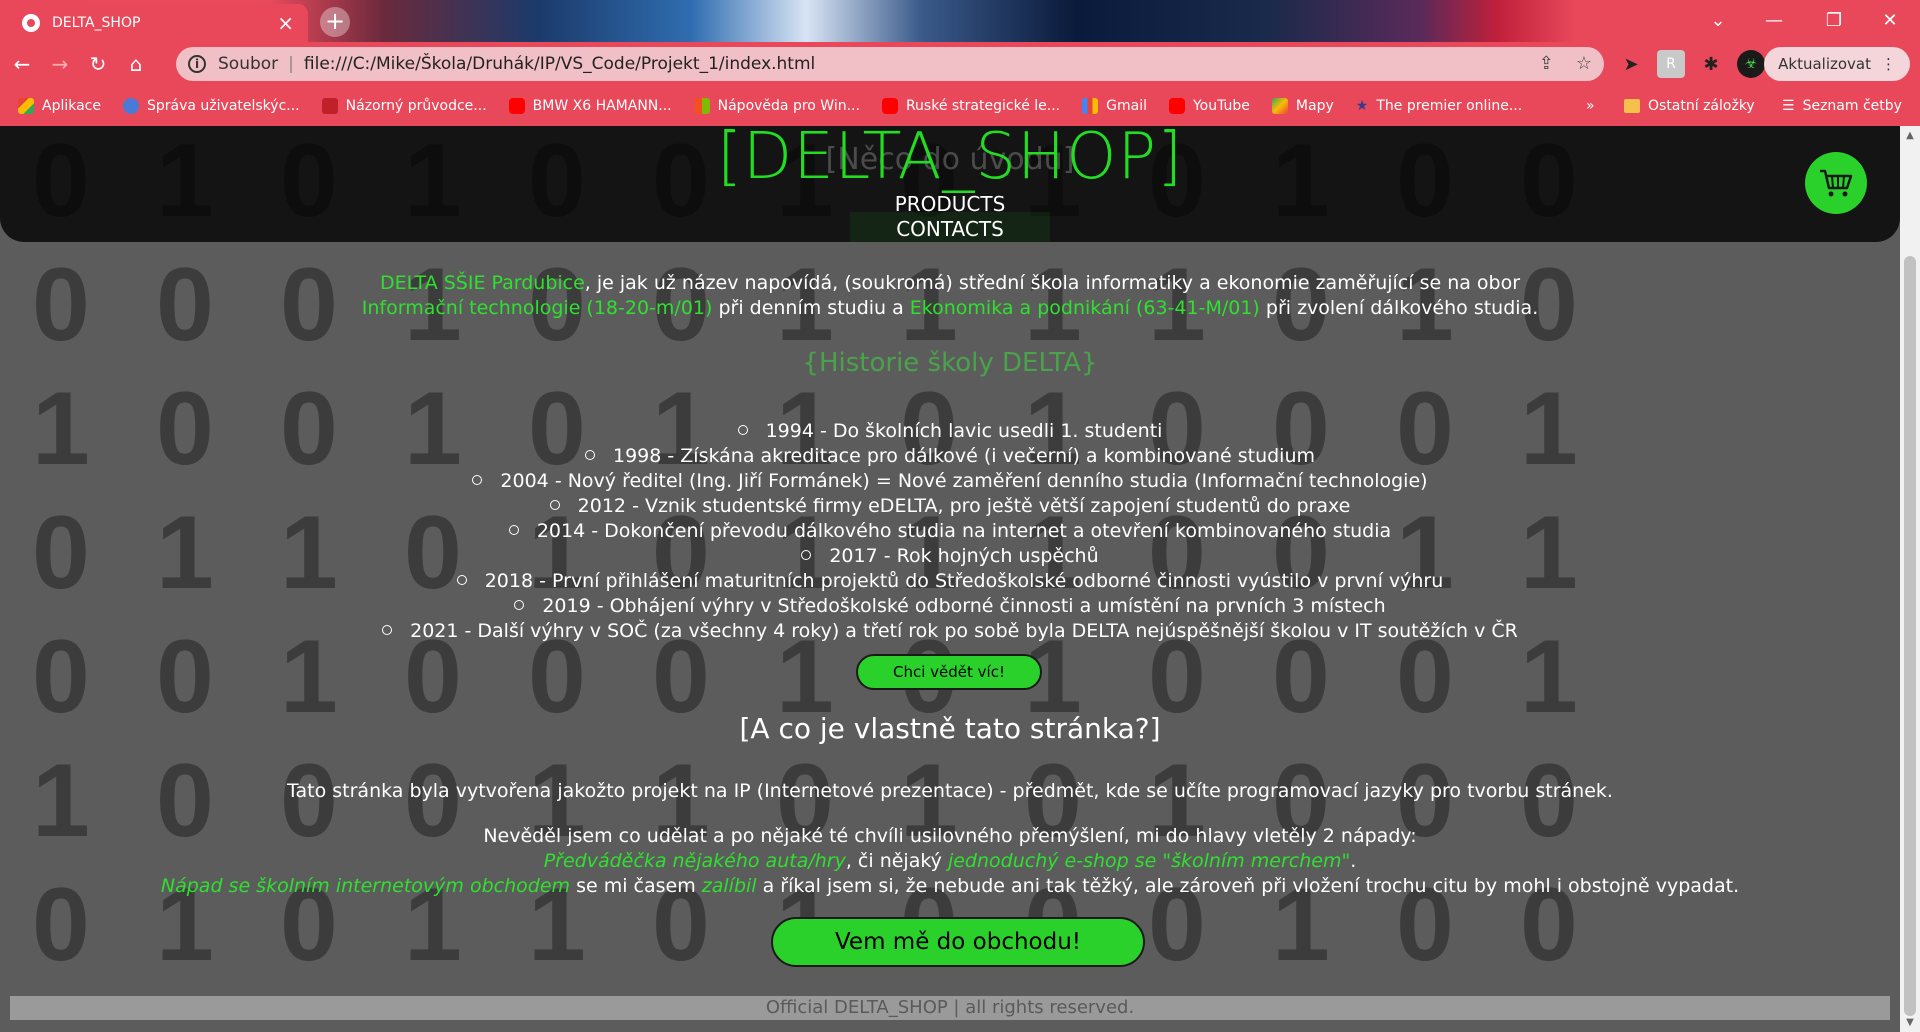  Describe the element at coordinates (694, 861) in the screenshot. I see `idea-showcase: Předváděčka nějakého auta/hry` at that location.